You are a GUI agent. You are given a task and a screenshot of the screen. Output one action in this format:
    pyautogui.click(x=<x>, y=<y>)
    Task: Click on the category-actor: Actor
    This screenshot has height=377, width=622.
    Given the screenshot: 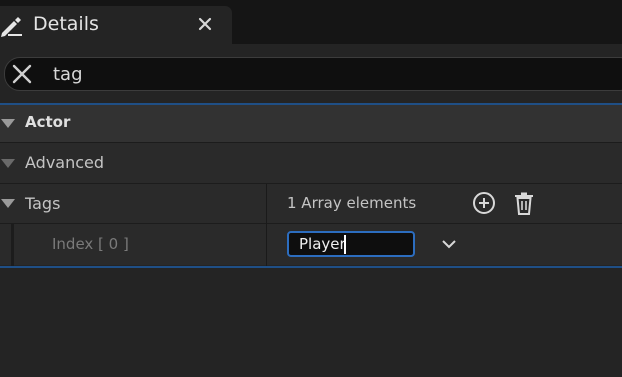 What is the action you would take?
    pyautogui.click(x=311, y=123)
    